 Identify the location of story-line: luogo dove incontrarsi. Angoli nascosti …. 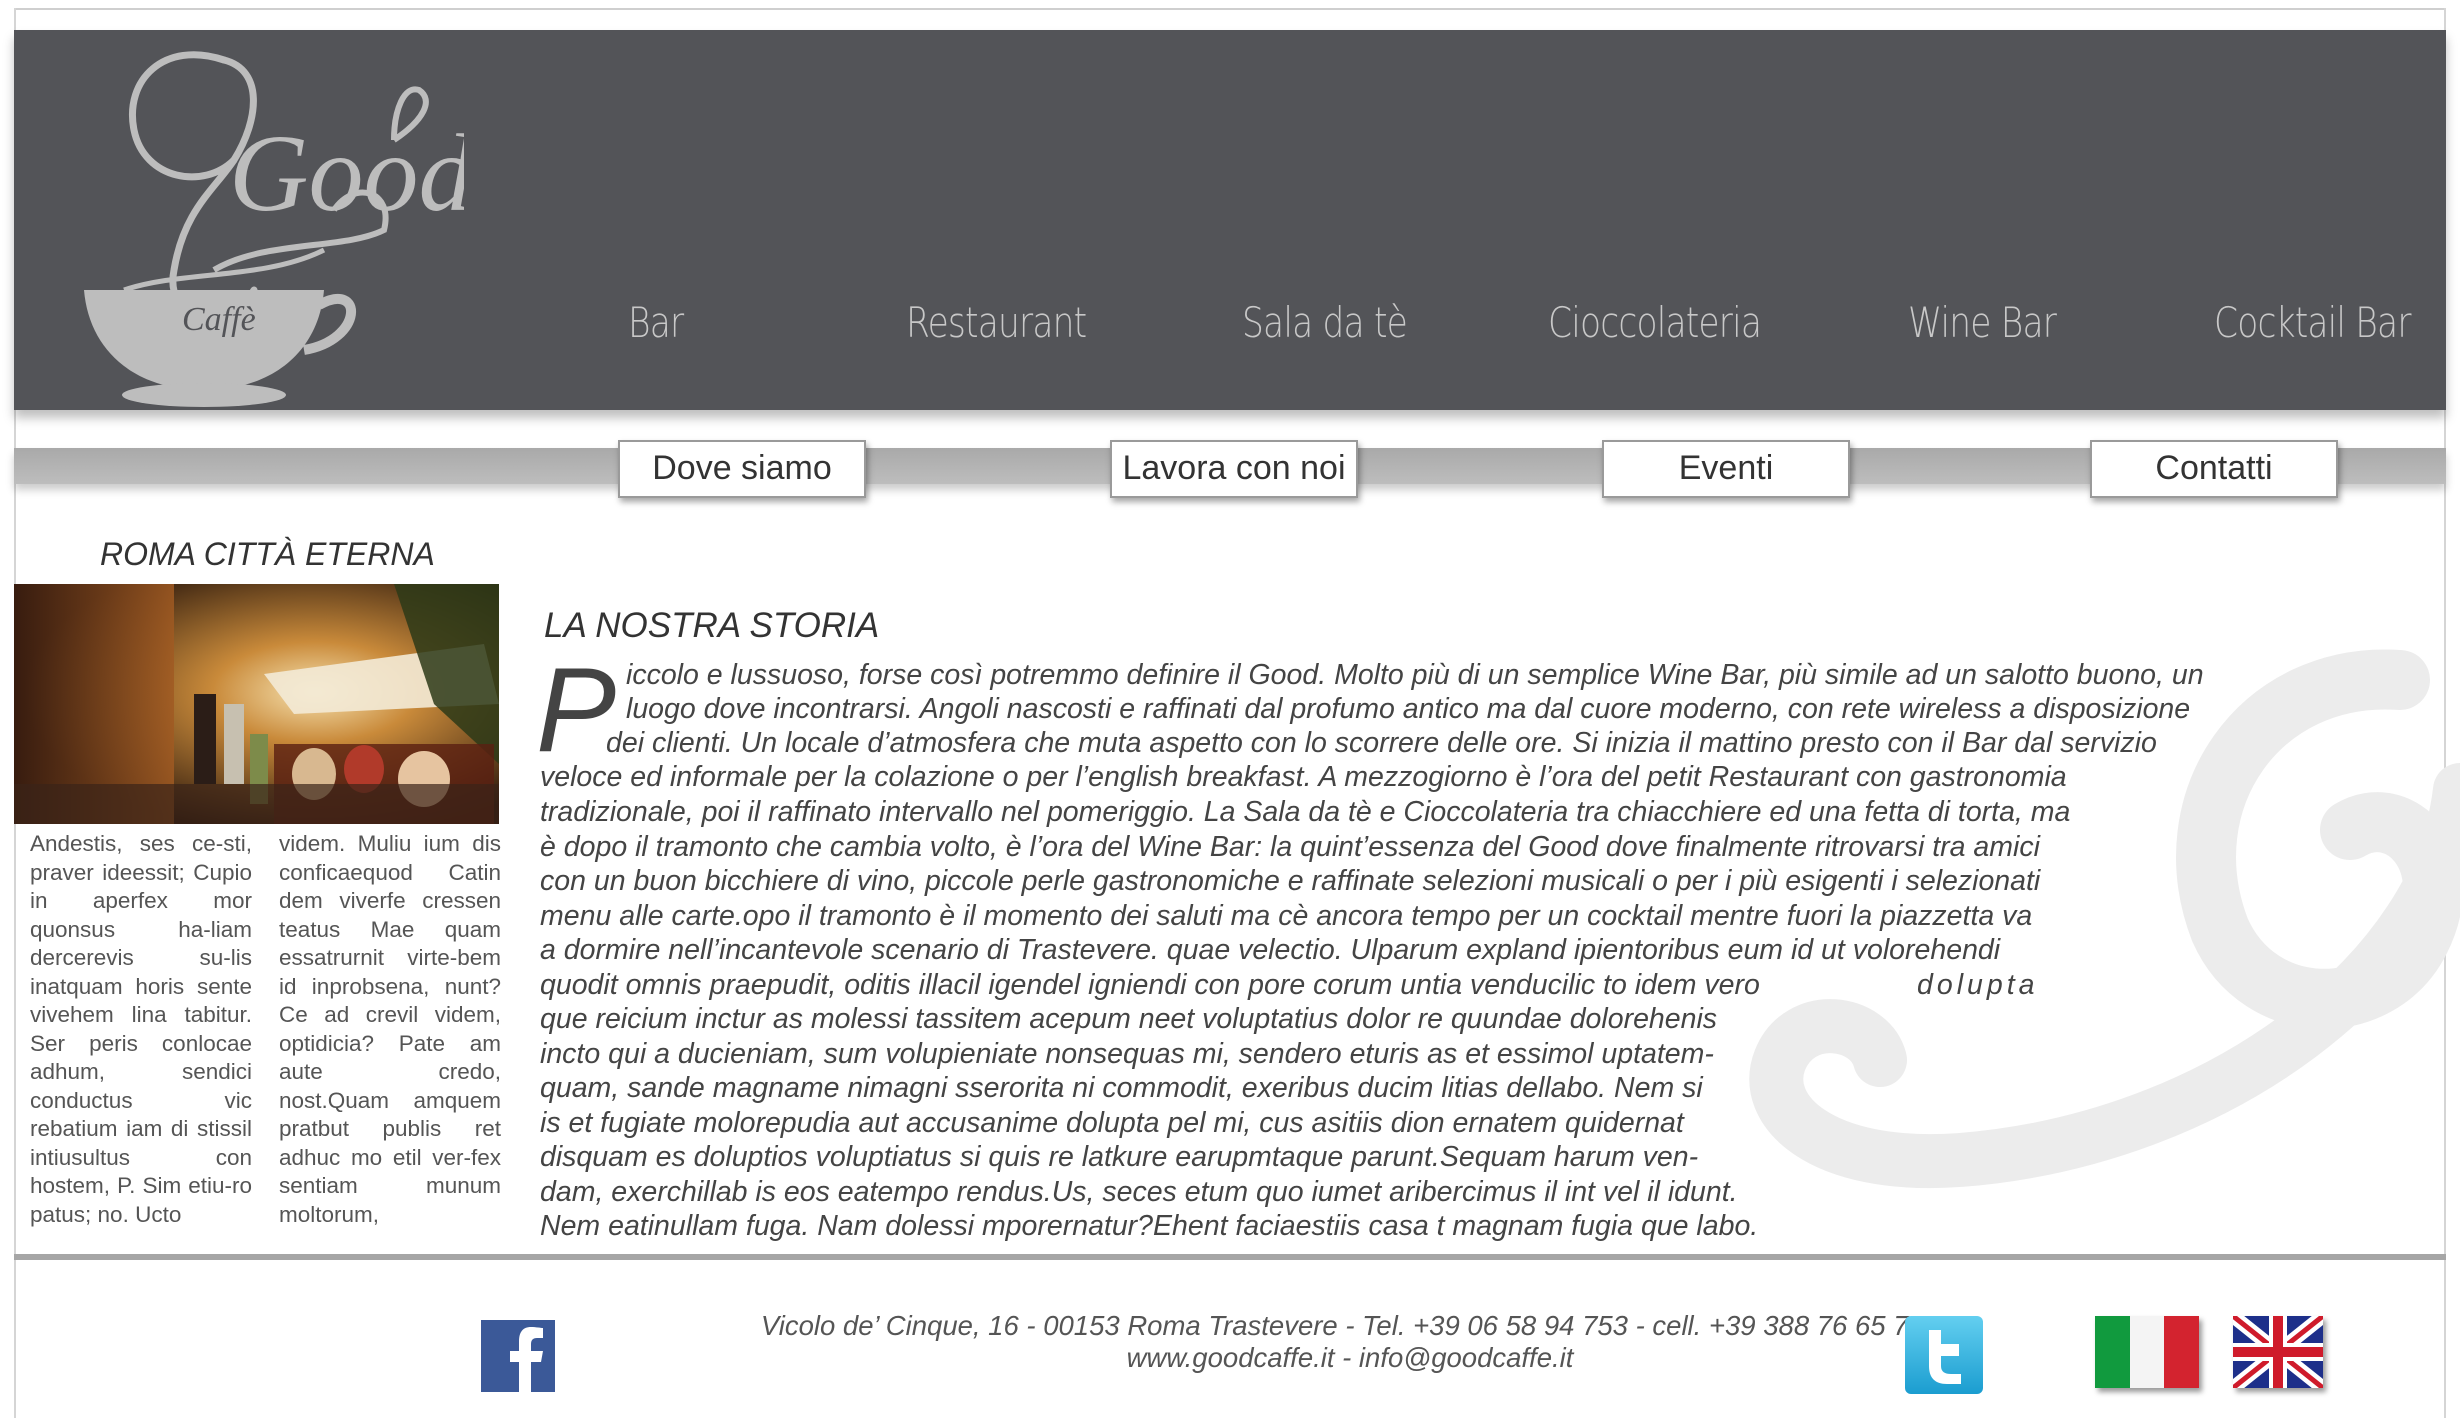
(1408, 709).